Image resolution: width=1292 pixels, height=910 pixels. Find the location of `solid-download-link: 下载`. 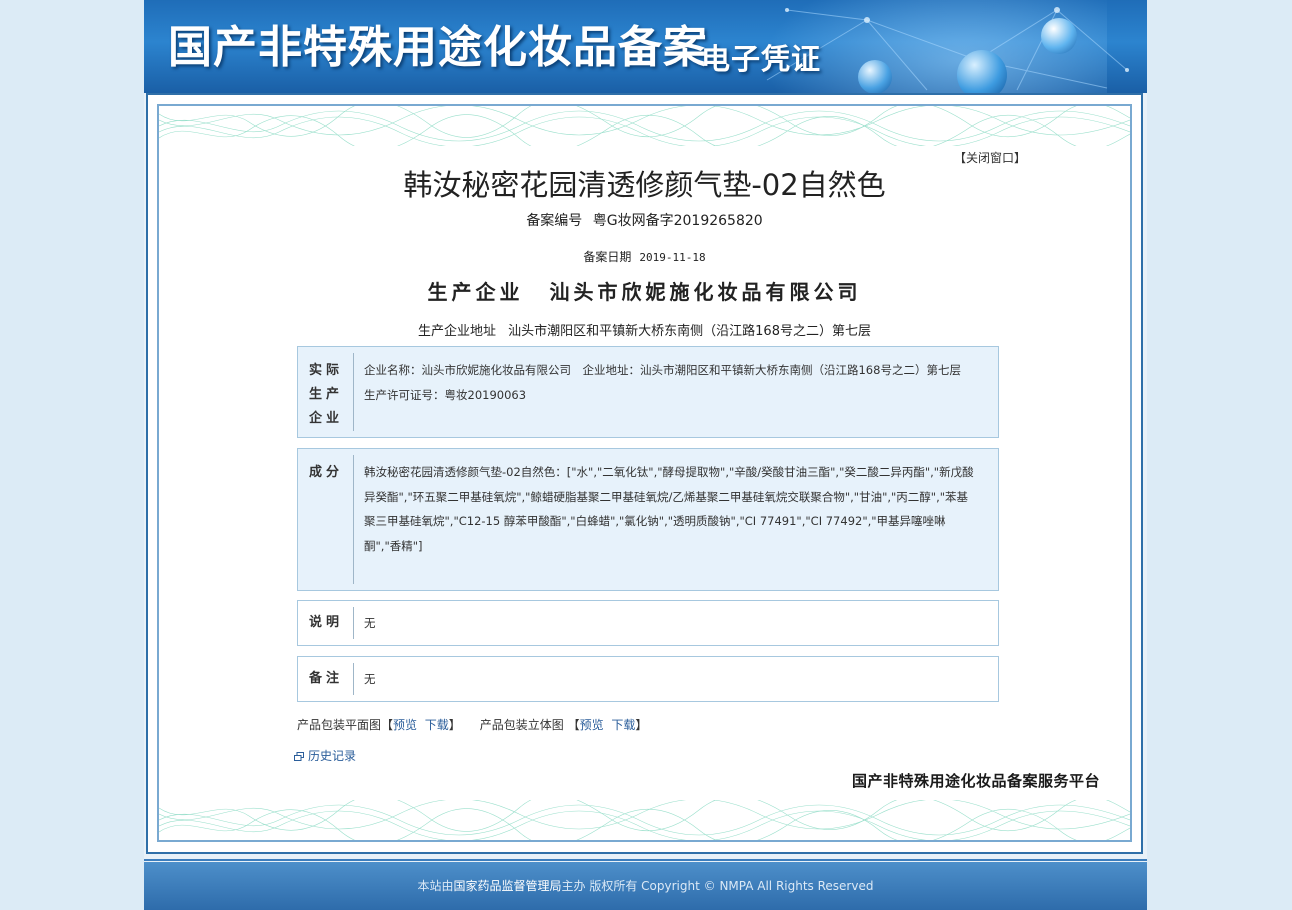

solid-download-link: 下载 is located at coordinates (623, 725).